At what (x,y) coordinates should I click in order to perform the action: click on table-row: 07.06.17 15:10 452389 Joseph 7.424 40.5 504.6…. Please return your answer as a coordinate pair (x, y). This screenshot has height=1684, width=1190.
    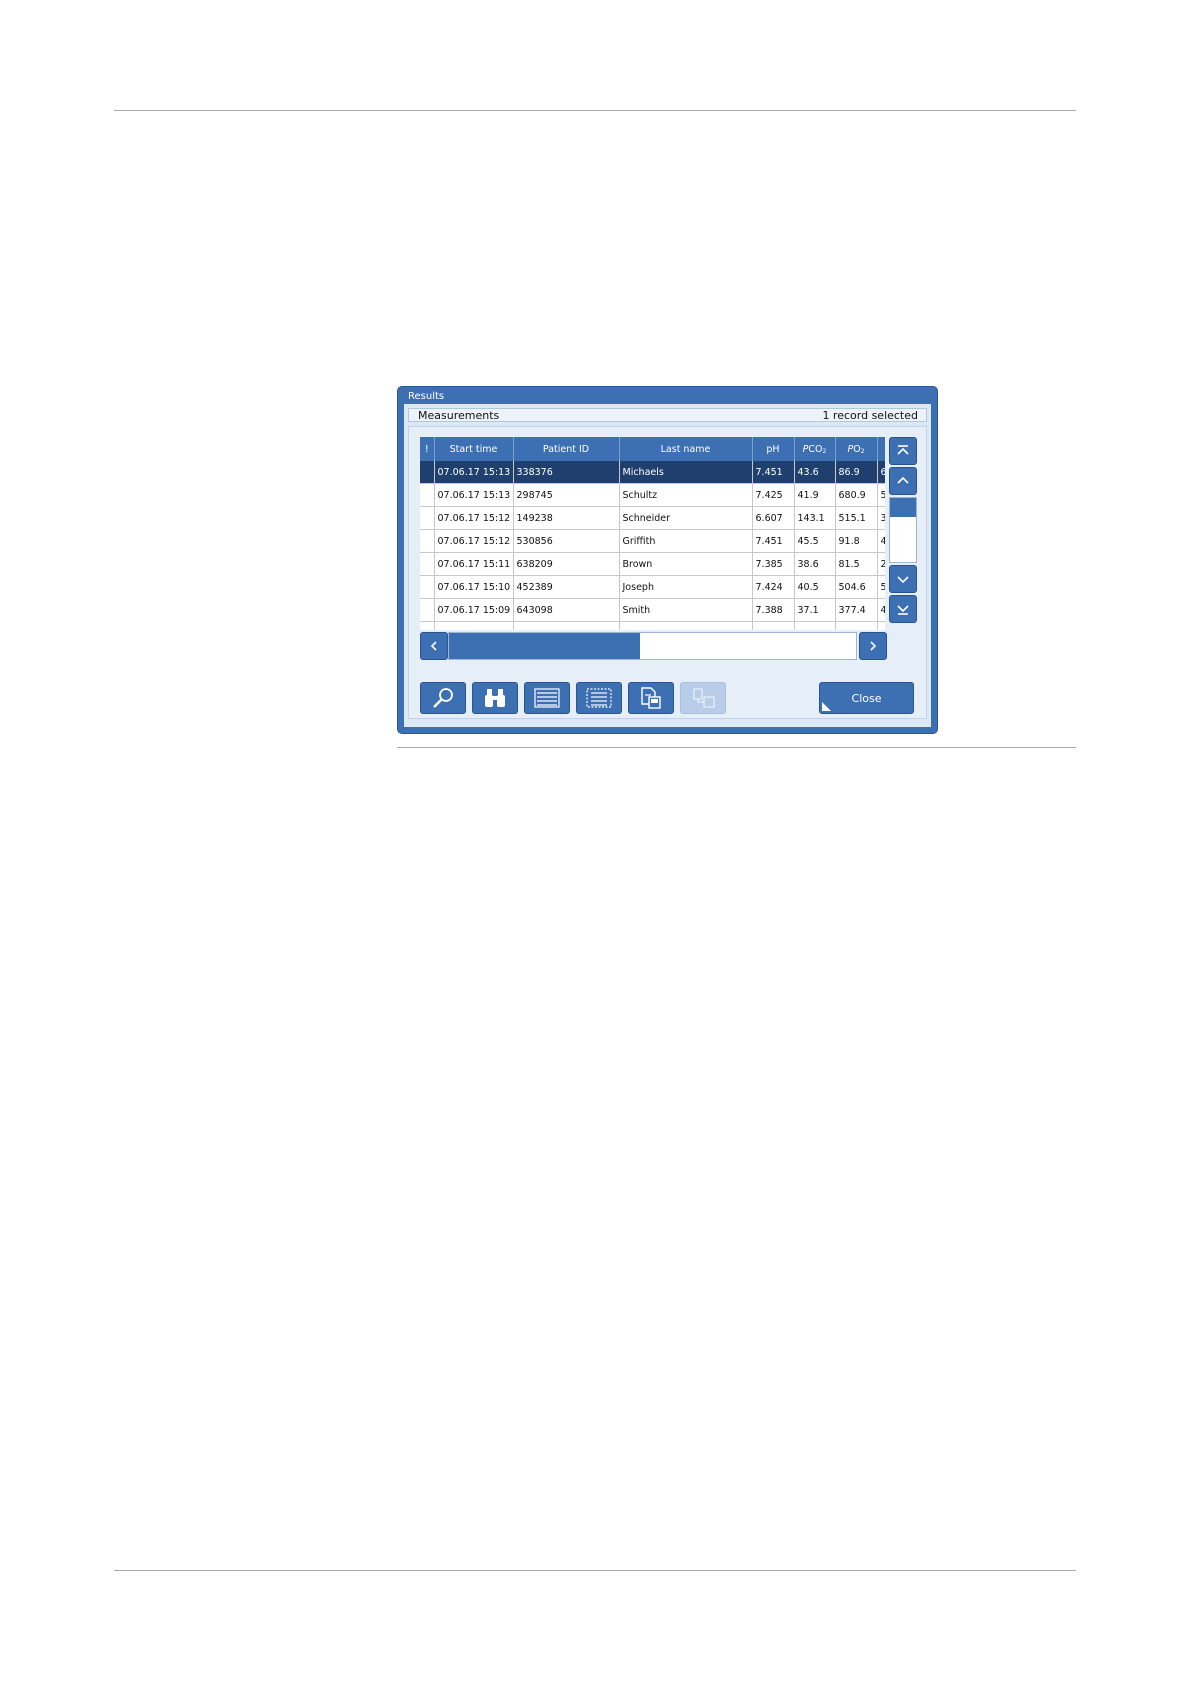
    Looking at the image, I should click on (652, 587).